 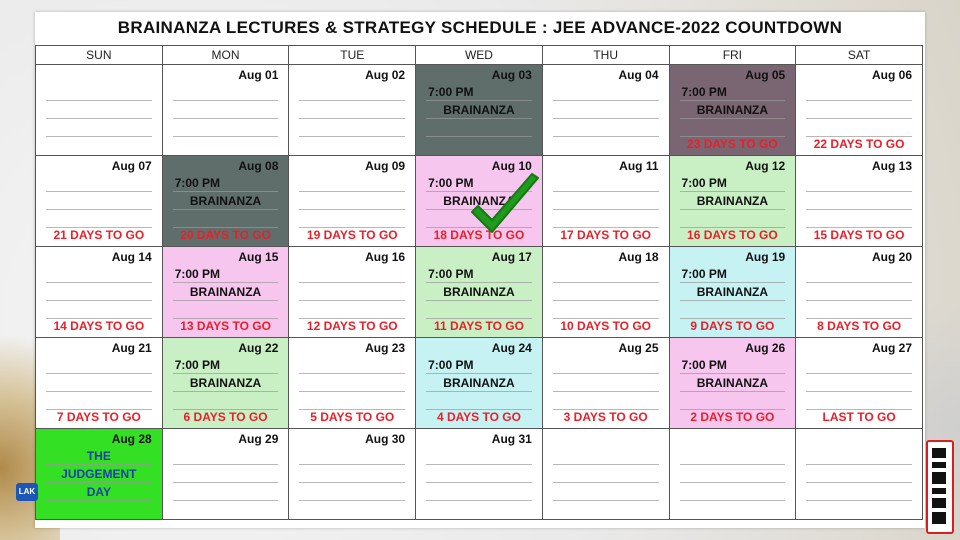 I want to click on countdown-label: 21 DAYS TO GO, so click(x=99, y=235).